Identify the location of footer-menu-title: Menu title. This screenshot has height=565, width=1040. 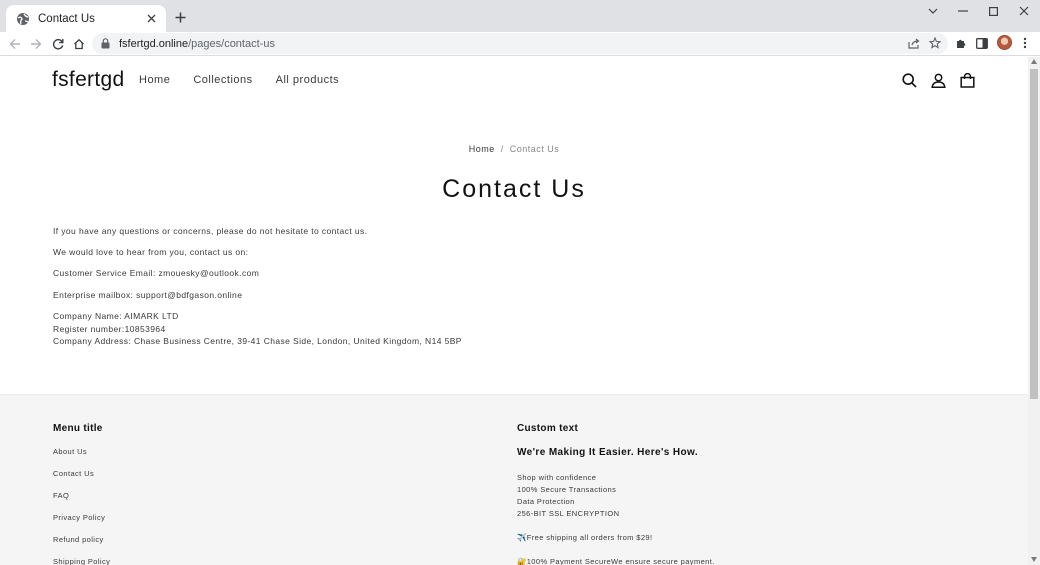
(78, 428).